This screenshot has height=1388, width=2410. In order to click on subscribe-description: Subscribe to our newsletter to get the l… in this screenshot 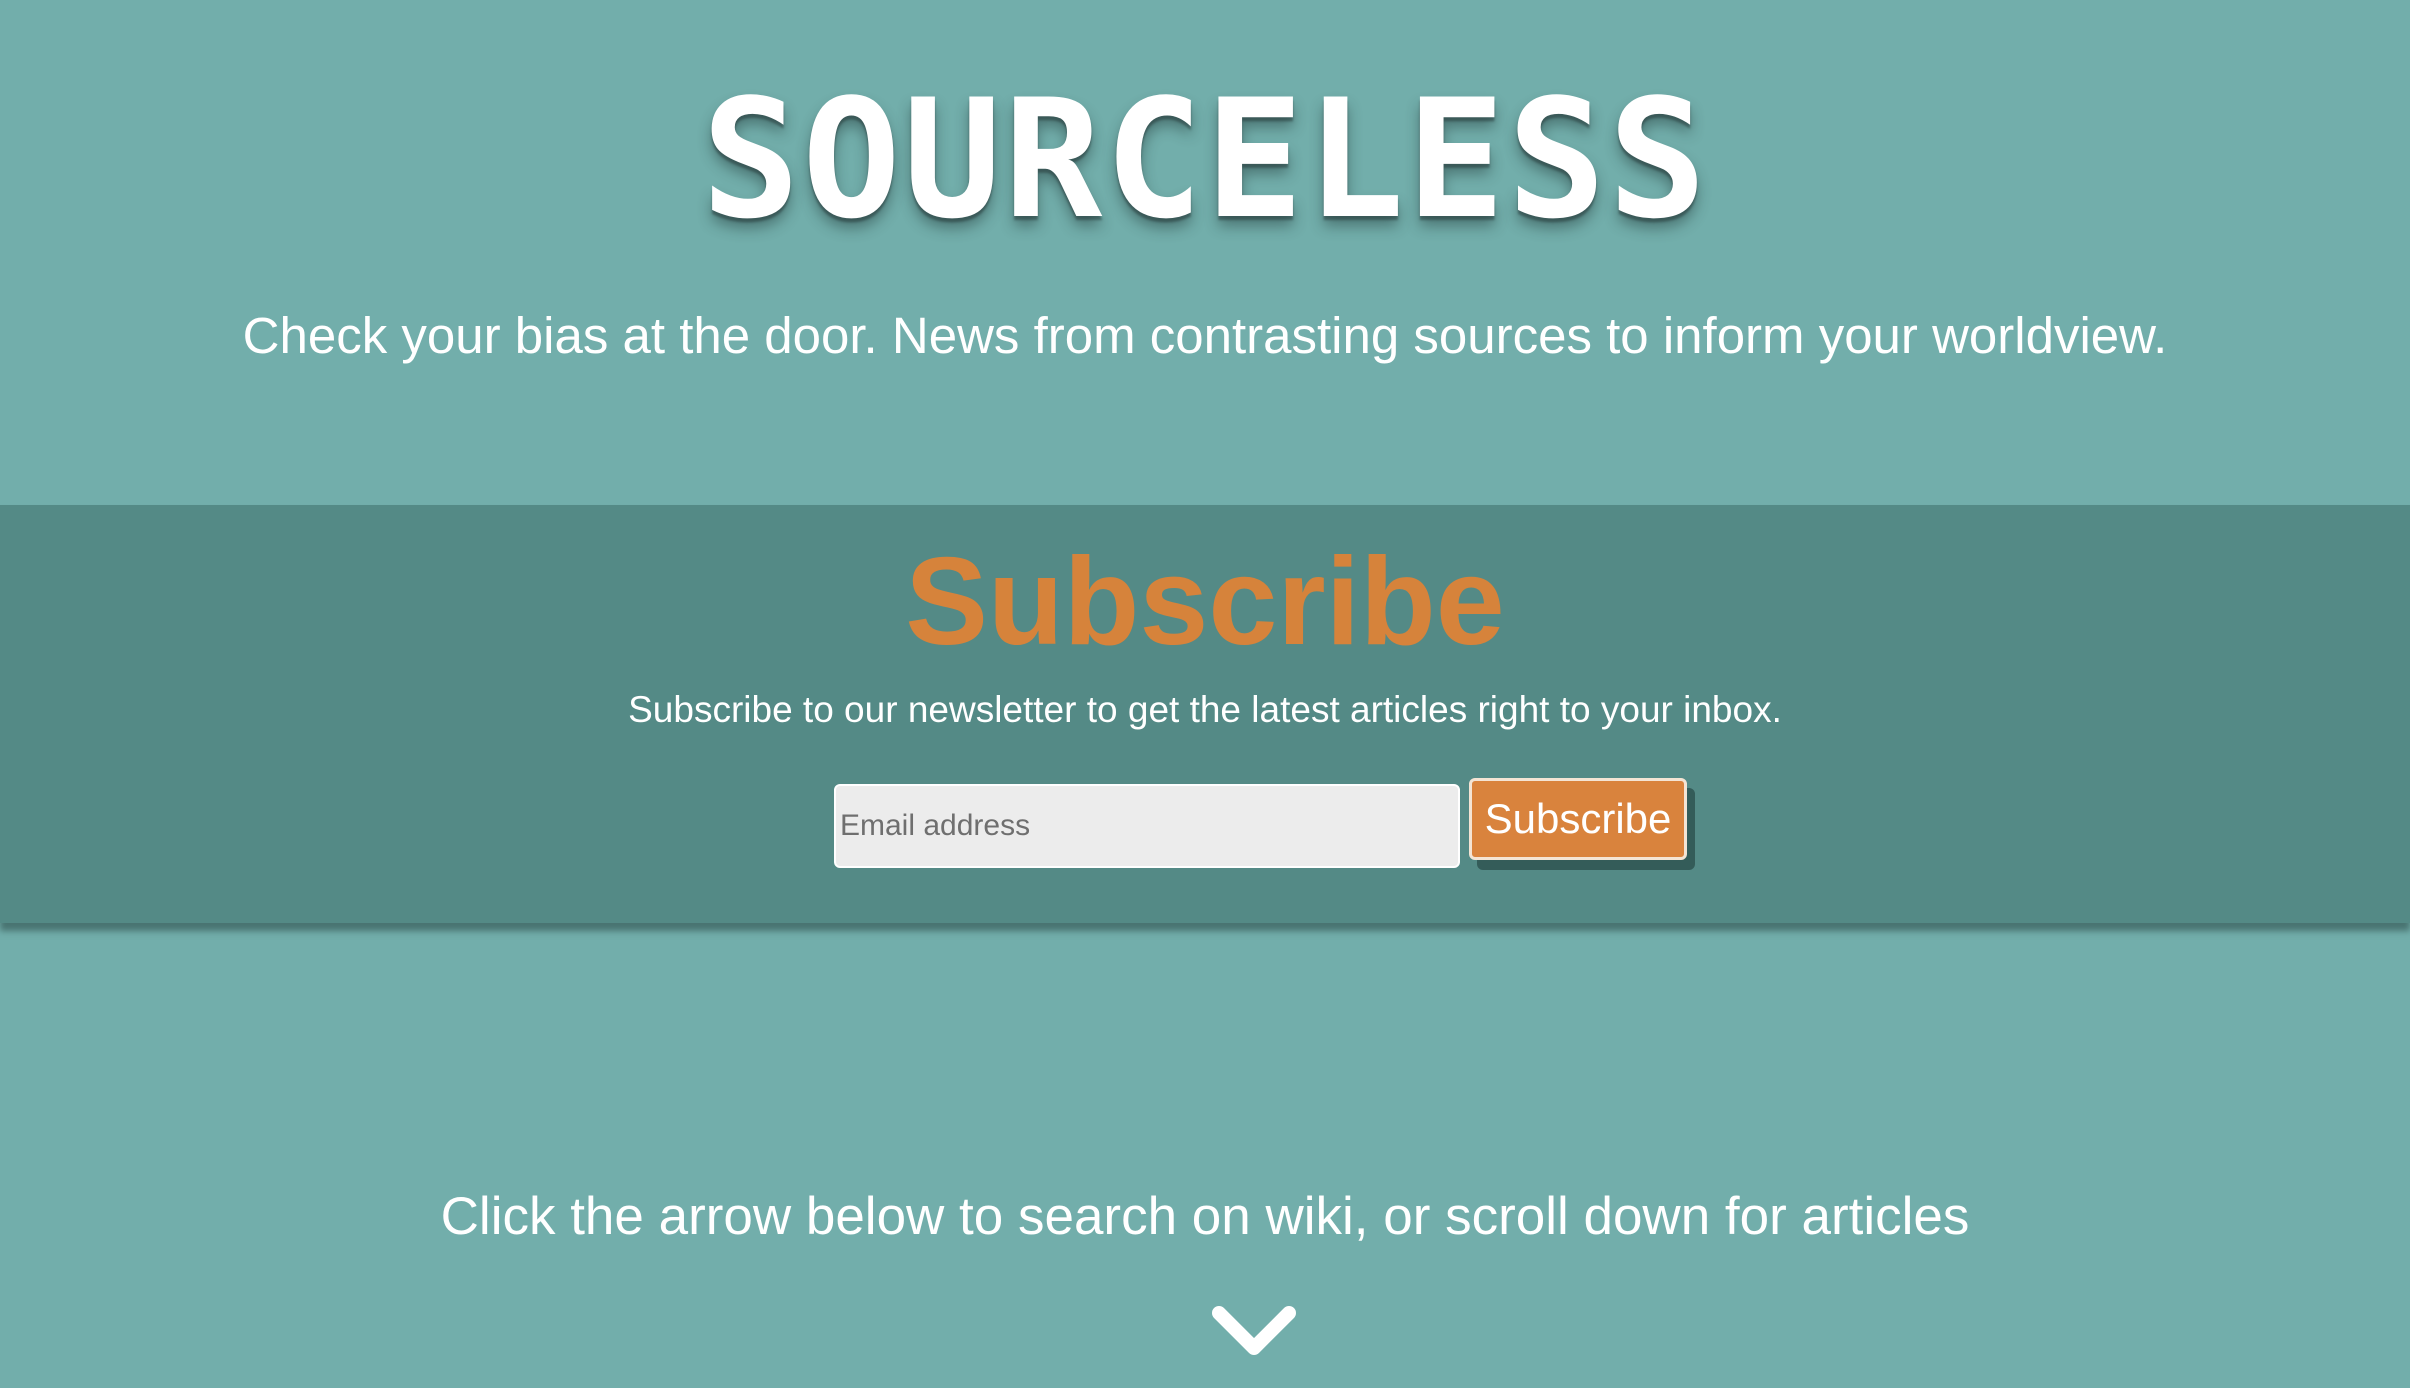, I will do `click(1205, 709)`.